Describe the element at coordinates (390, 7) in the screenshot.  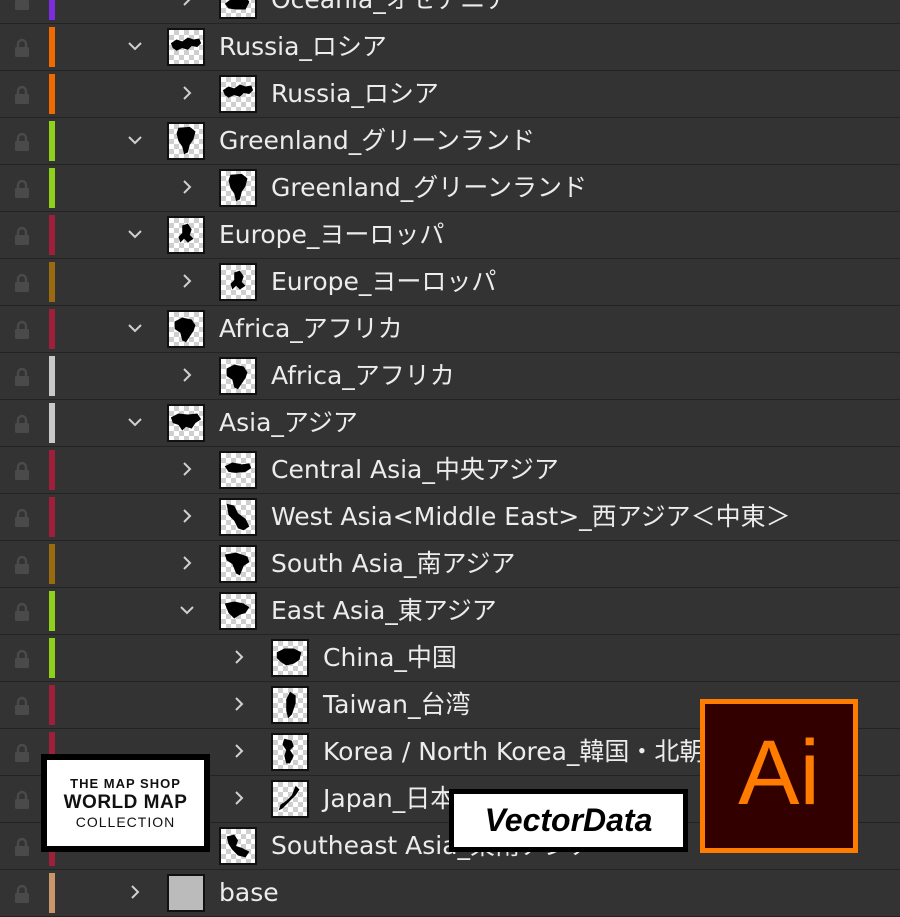
I see `layer-name: Oceania_オセアニア` at that location.